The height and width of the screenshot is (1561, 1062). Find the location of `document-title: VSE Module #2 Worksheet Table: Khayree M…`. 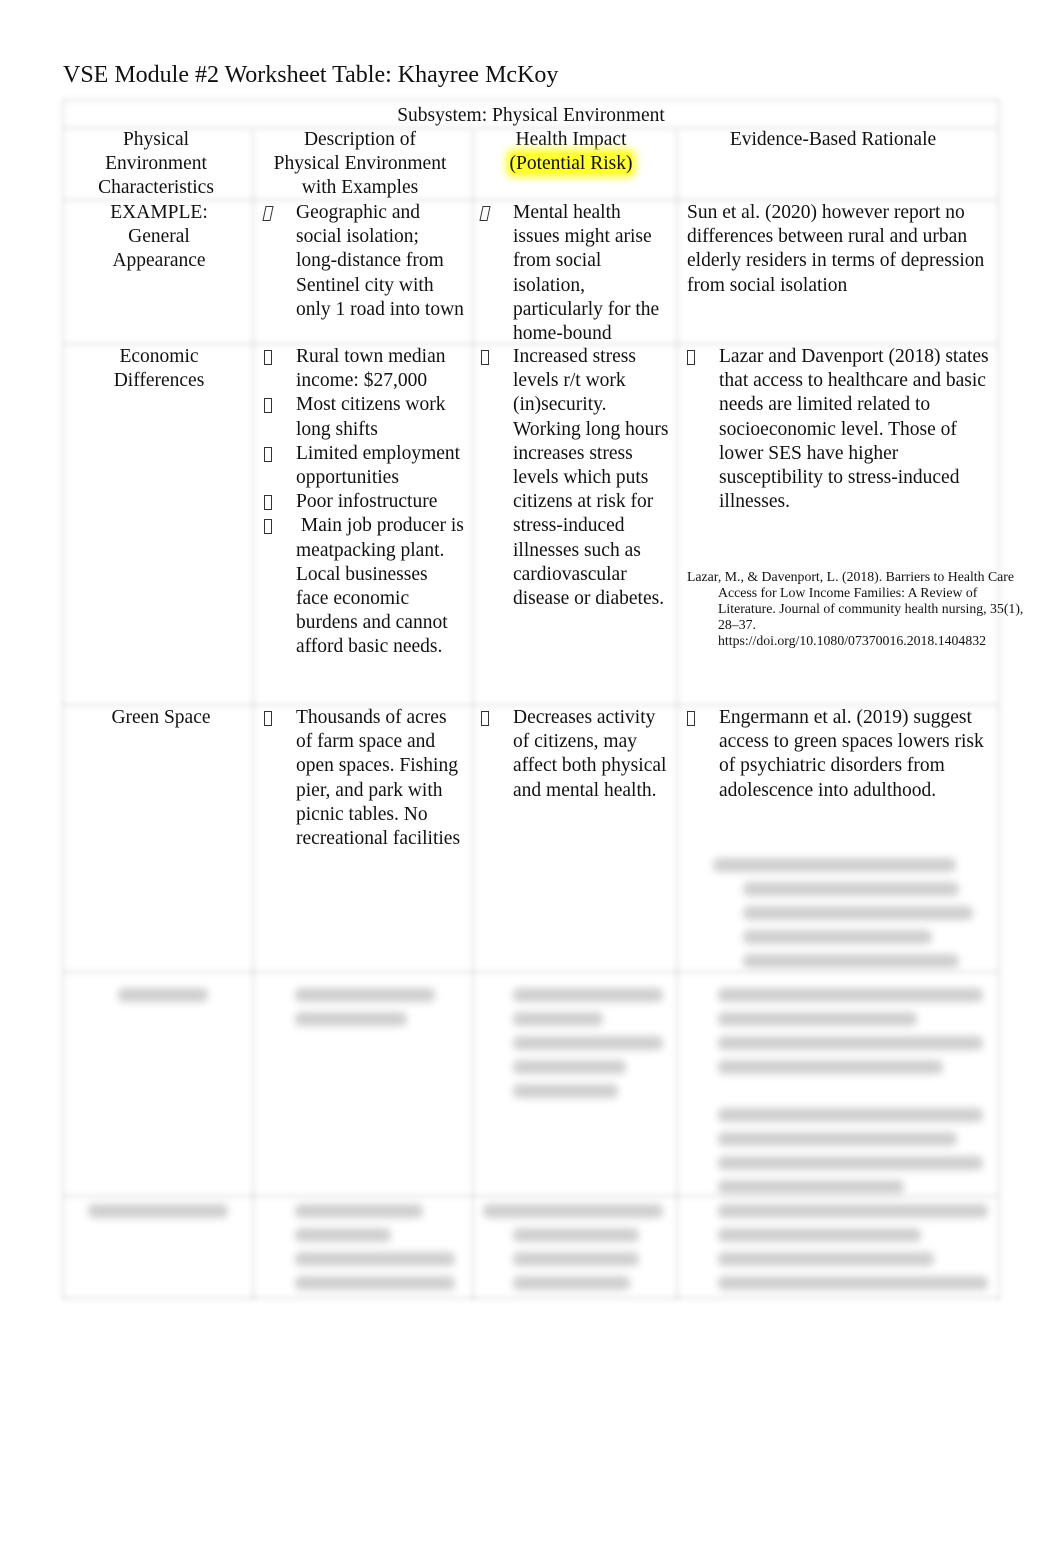

document-title: VSE Module #2 Worksheet Table: Khayree M… is located at coordinates (311, 75).